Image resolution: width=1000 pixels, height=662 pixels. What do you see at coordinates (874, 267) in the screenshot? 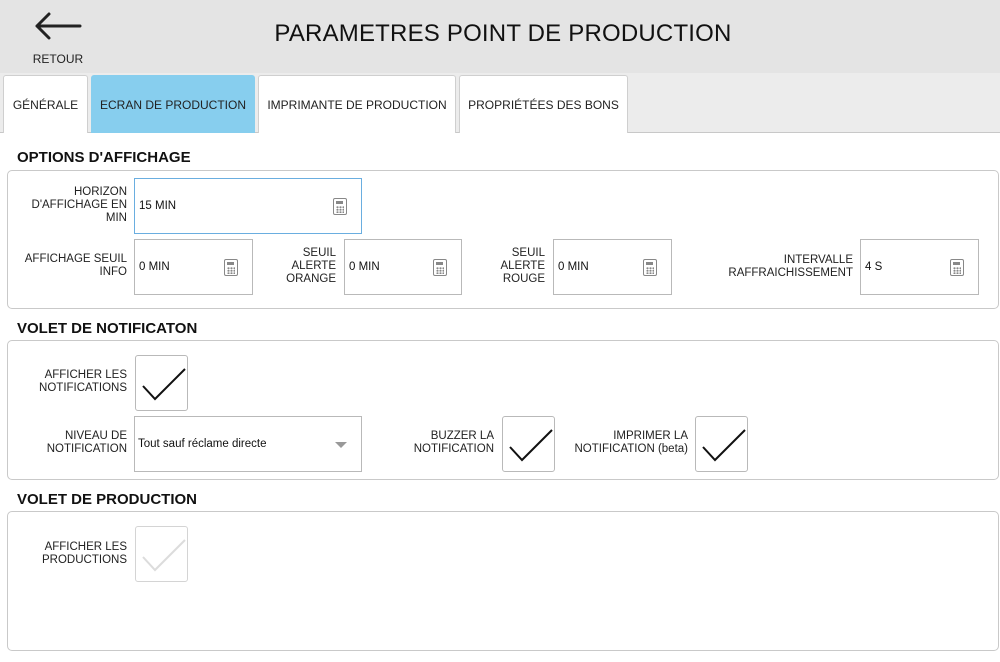
I see `intervalle-value: 4 S` at bounding box center [874, 267].